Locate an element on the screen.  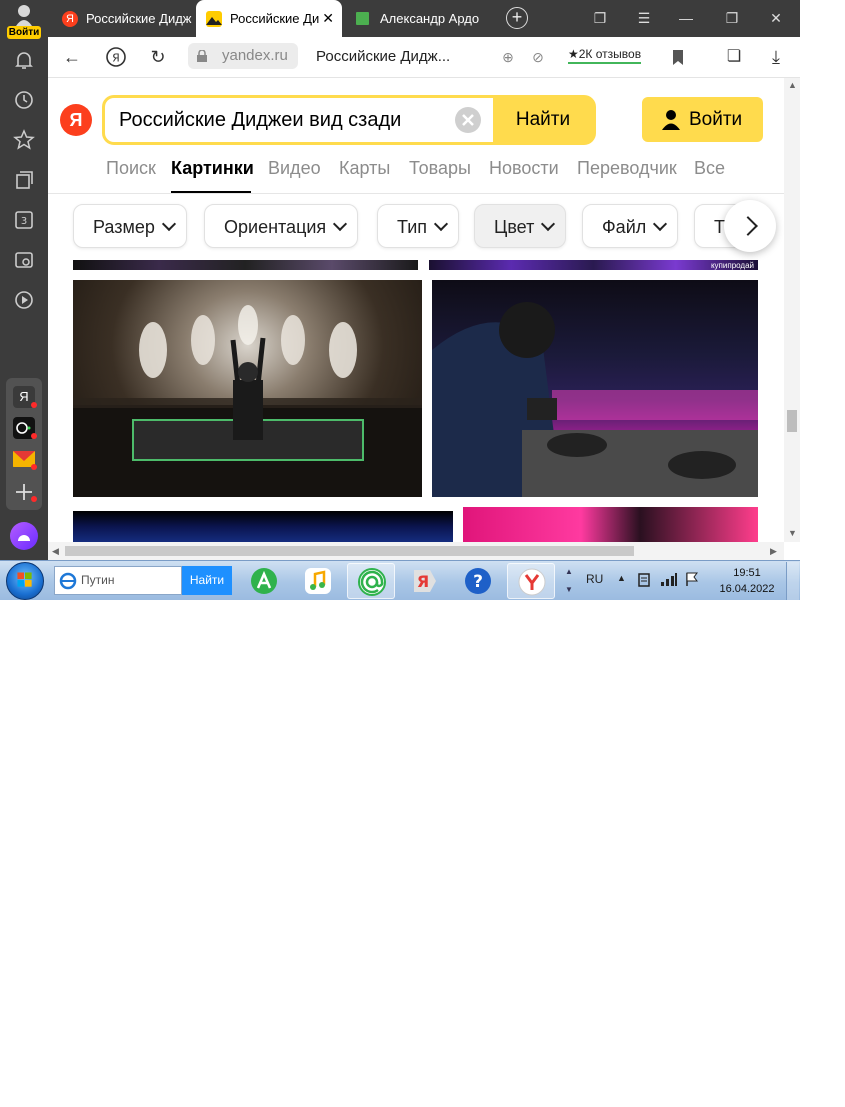
screenshot-icon is located at coordinates (24, 260).